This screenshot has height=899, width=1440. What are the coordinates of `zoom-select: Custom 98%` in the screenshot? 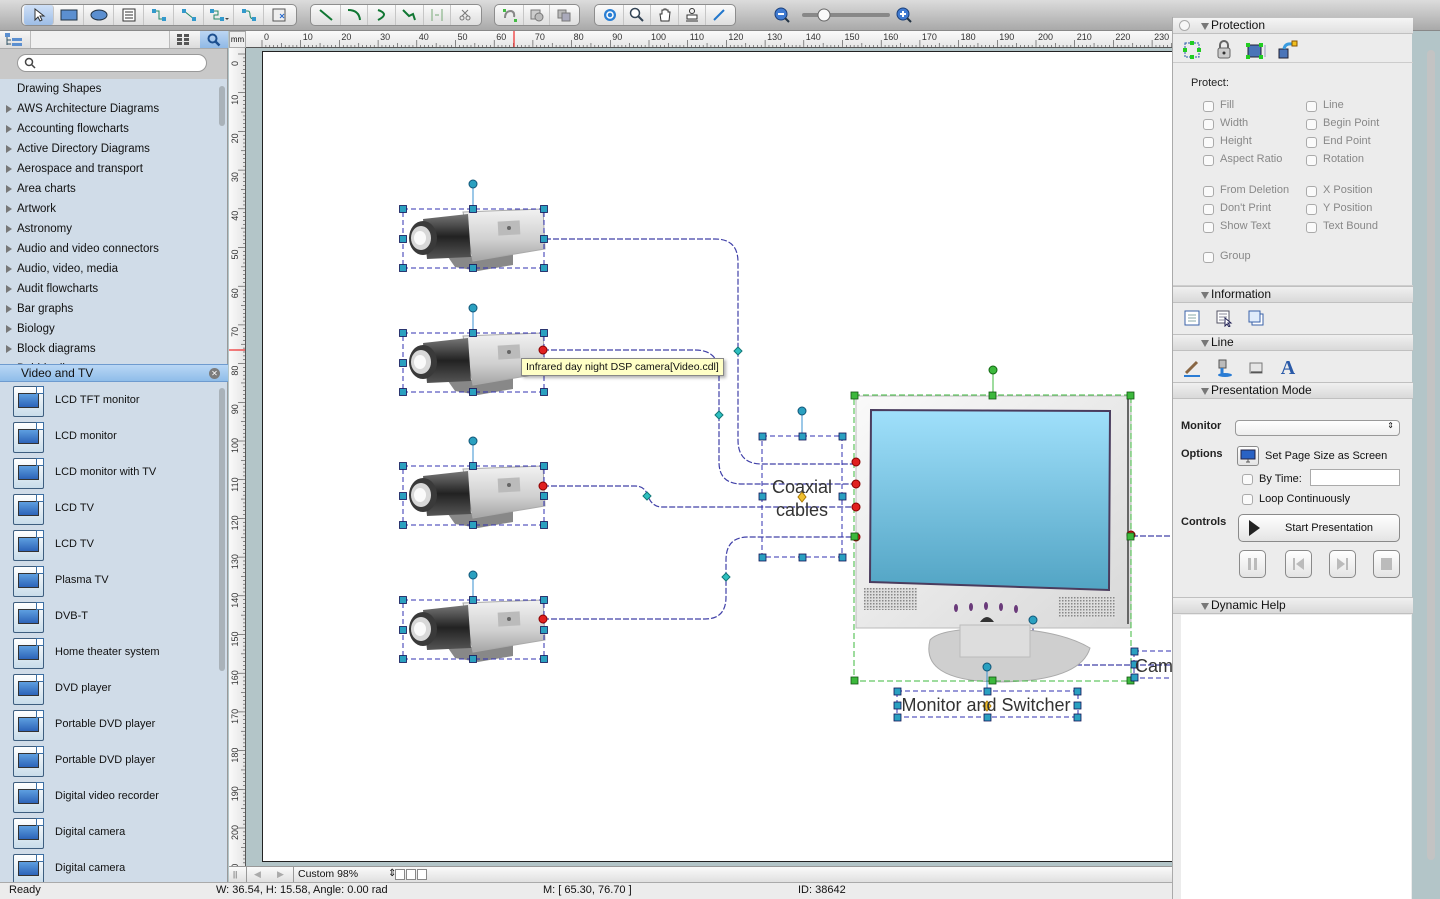 It's located at (341, 874).